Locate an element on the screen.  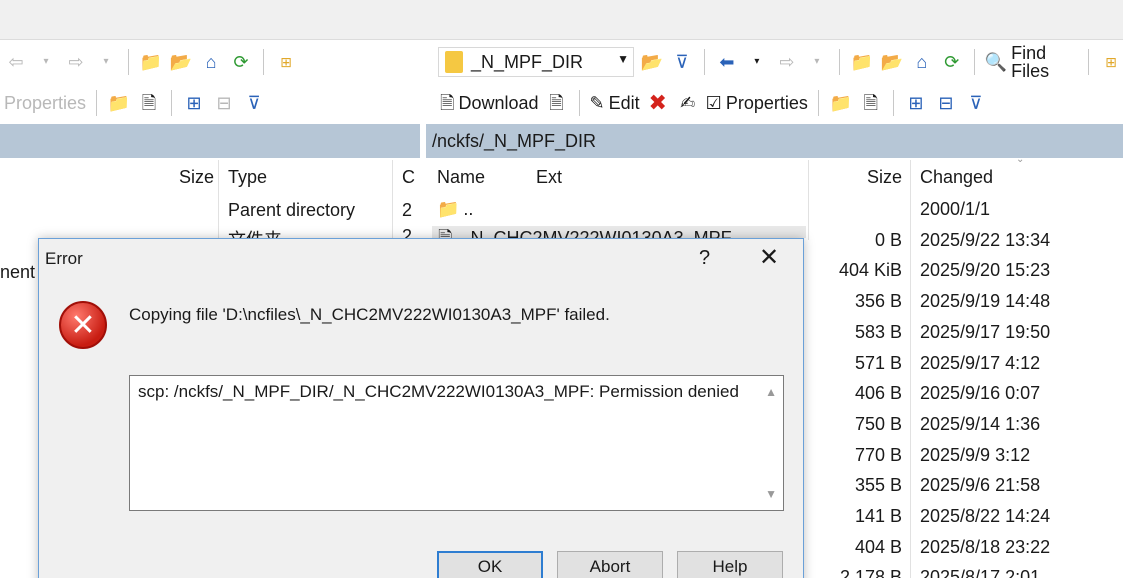
file-size: 750 B is located at coordinates (878, 424).